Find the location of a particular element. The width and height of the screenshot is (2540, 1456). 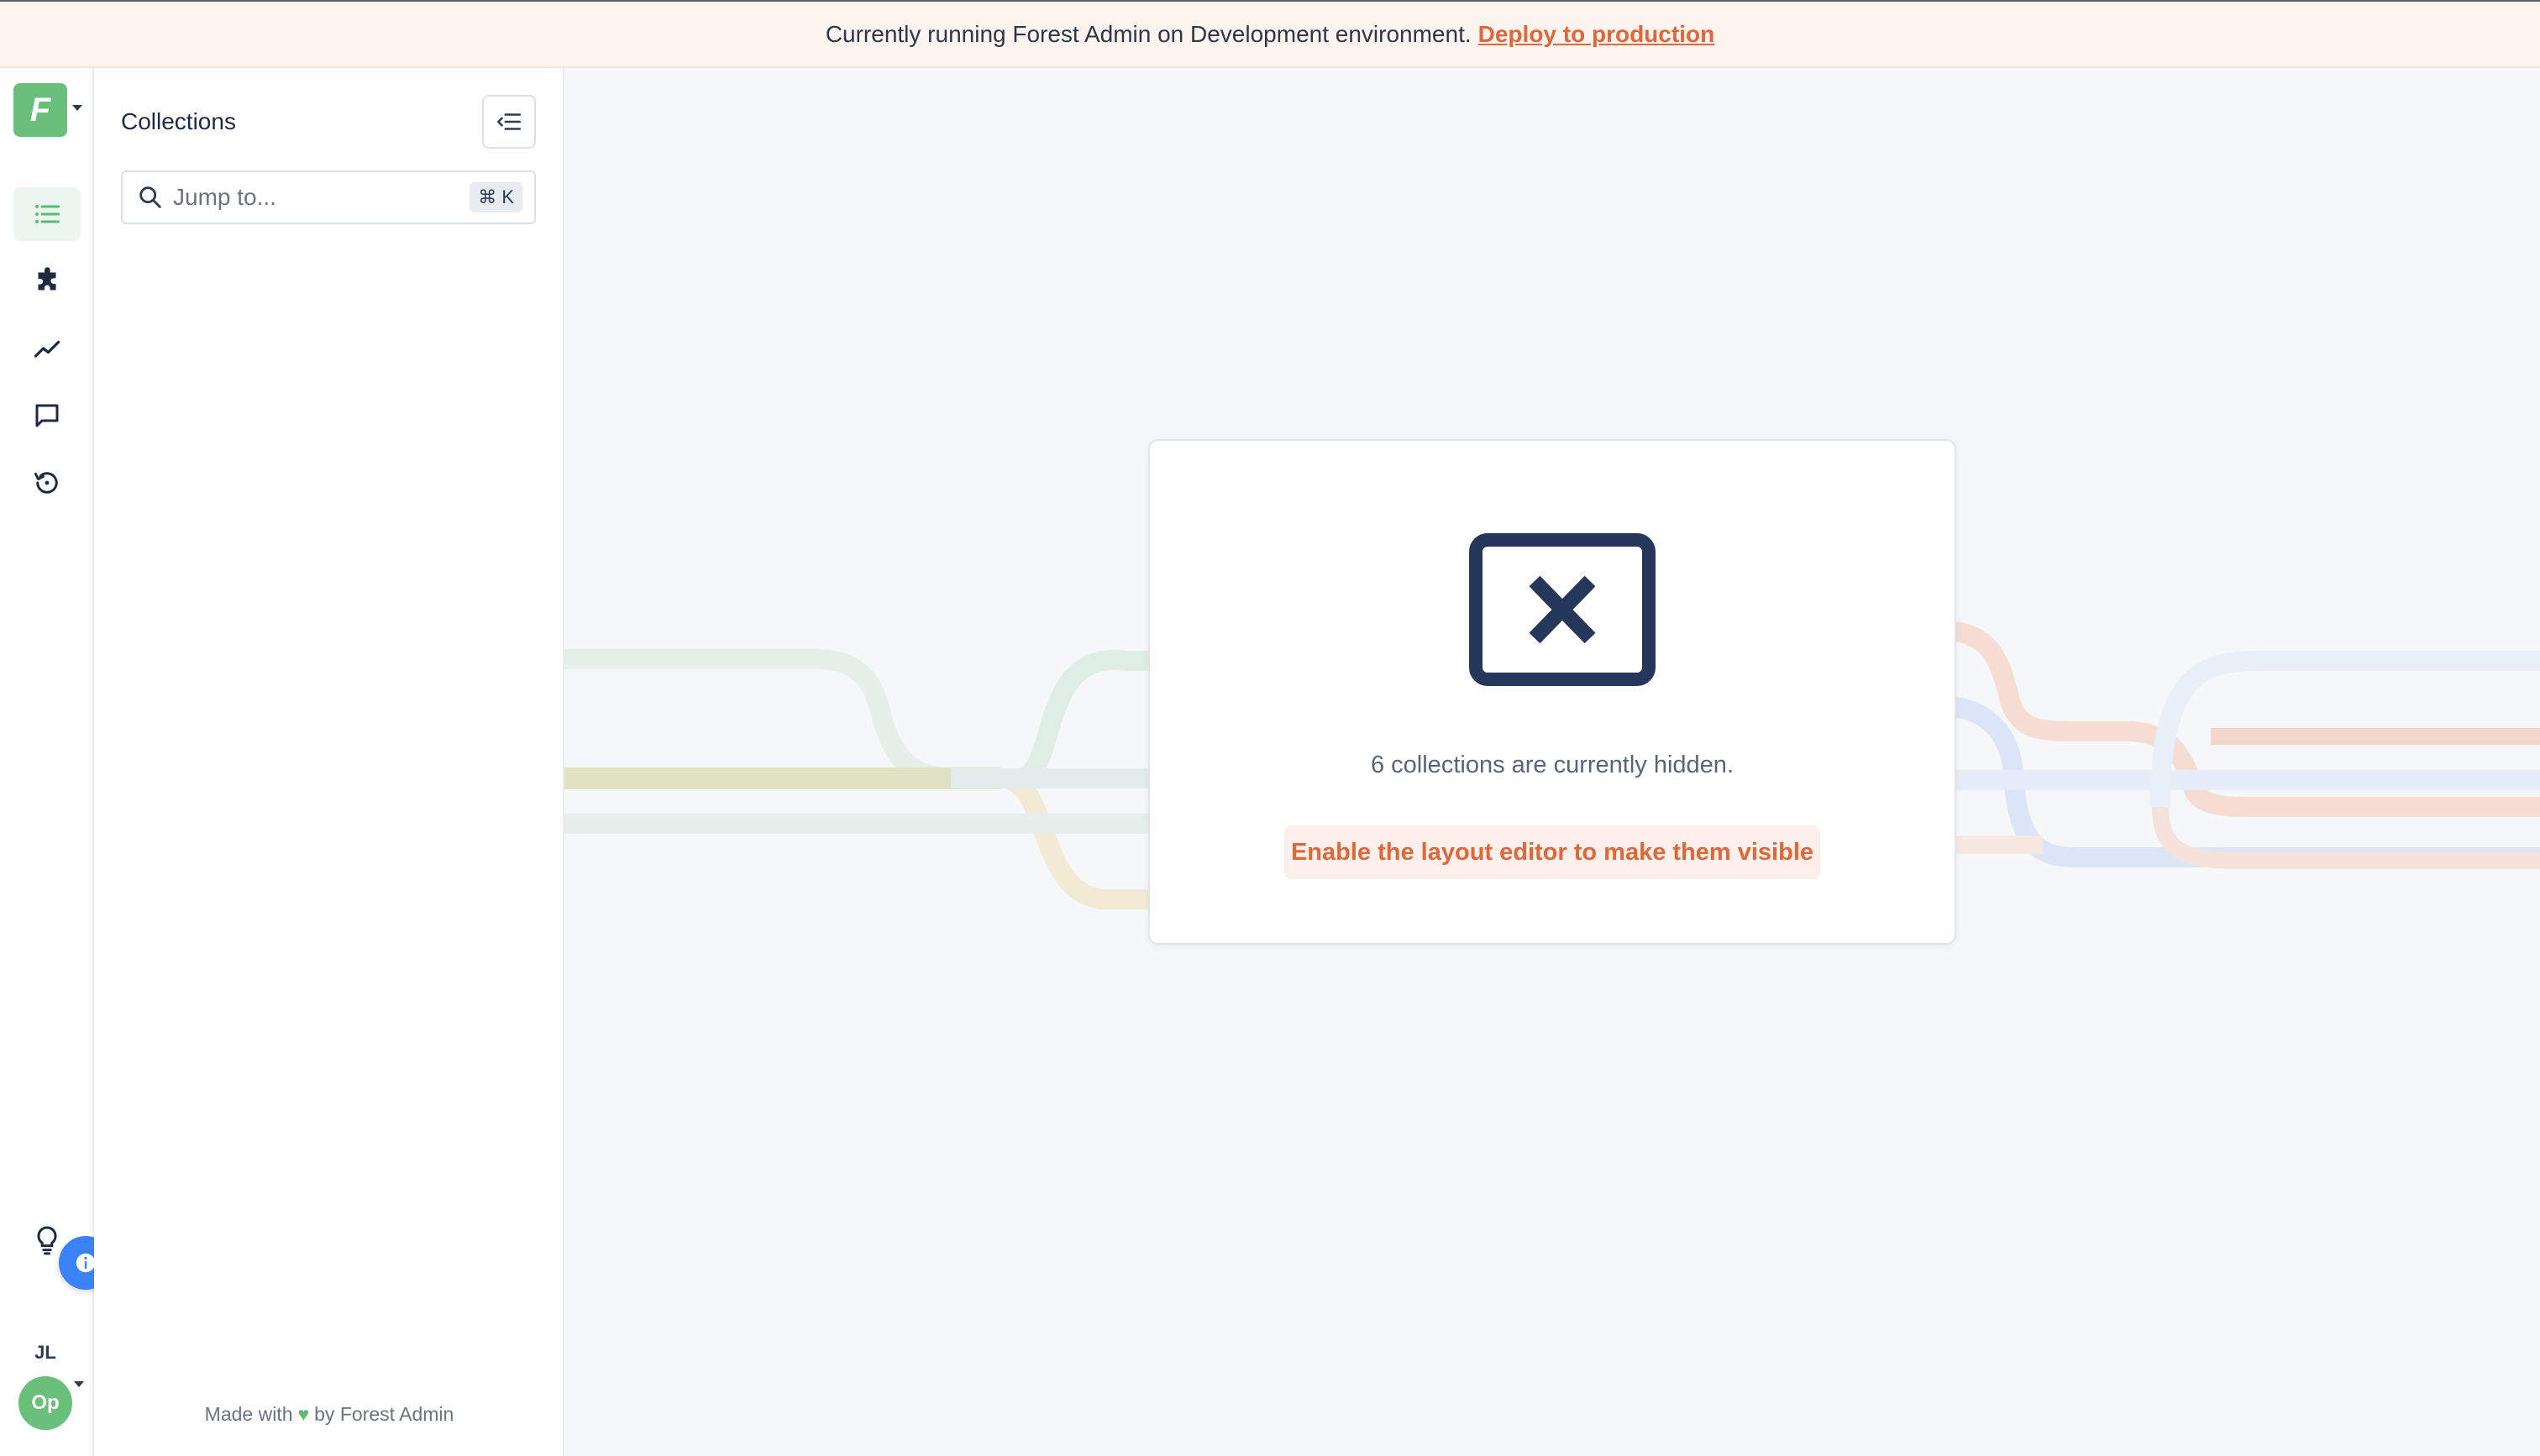

panel-title: Collections is located at coordinates (178, 121).